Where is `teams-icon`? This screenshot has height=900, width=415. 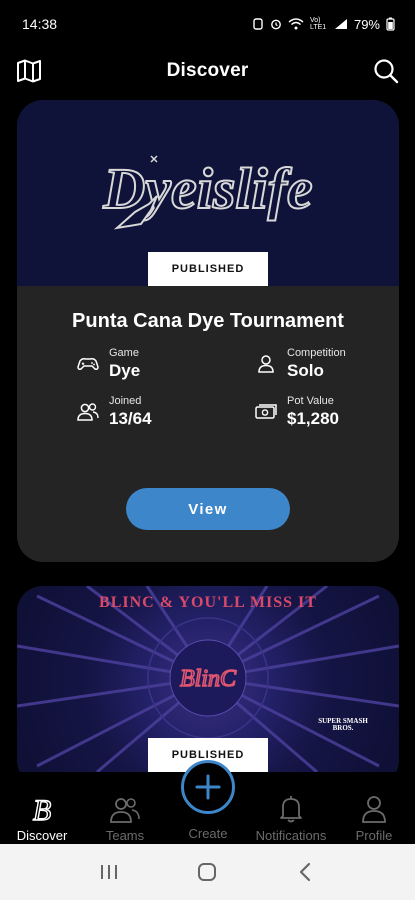
teams-icon is located at coordinates (125, 810).